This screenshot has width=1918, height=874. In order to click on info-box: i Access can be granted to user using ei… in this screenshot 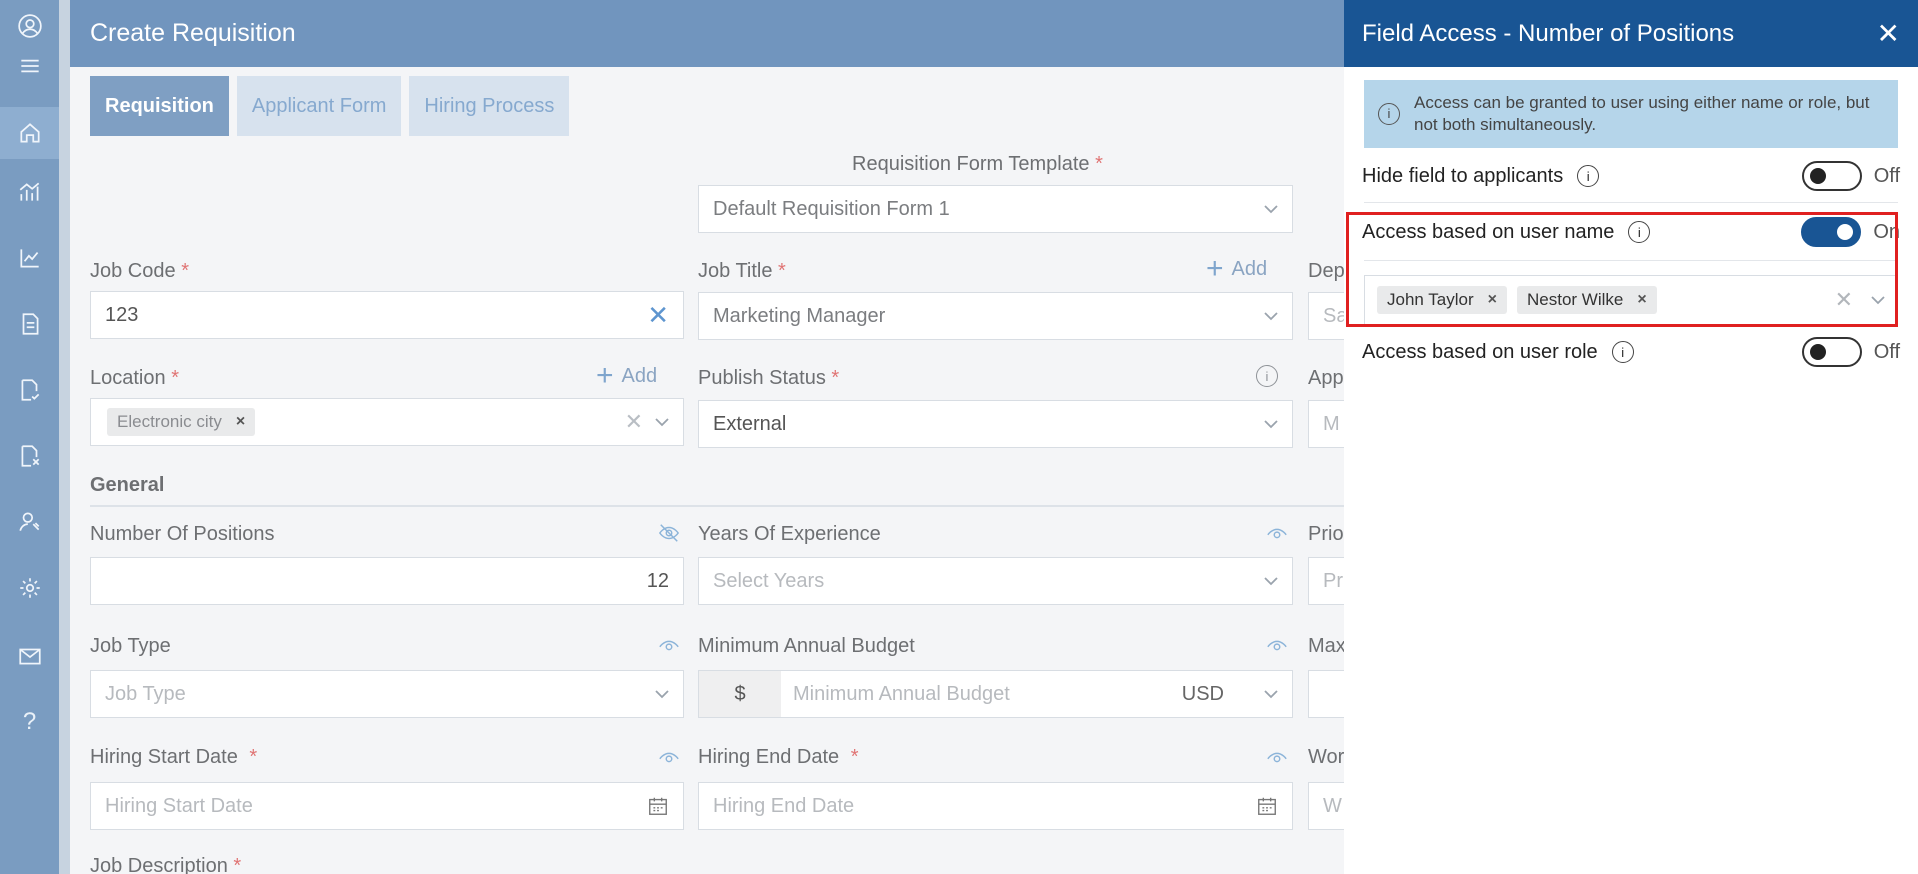, I will do `click(1631, 114)`.